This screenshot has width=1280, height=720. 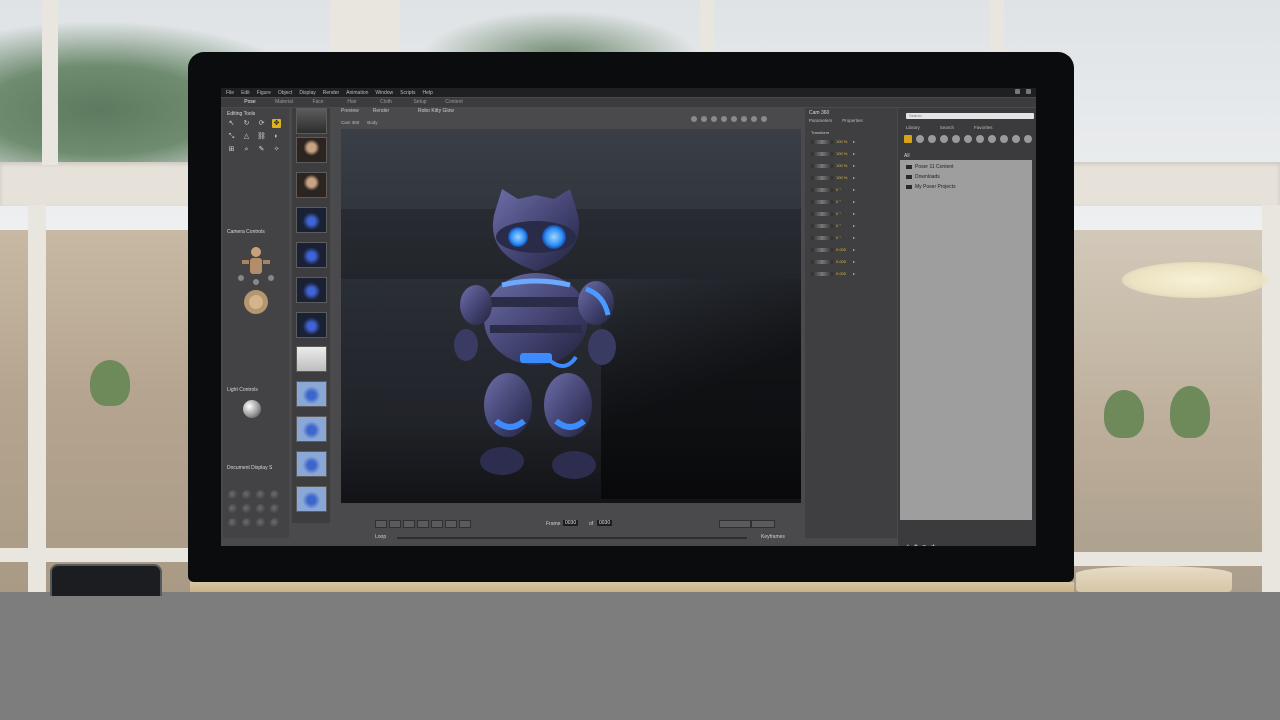 What do you see at coordinates (357, 93) in the screenshot?
I see `menu-animation: Animation` at bounding box center [357, 93].